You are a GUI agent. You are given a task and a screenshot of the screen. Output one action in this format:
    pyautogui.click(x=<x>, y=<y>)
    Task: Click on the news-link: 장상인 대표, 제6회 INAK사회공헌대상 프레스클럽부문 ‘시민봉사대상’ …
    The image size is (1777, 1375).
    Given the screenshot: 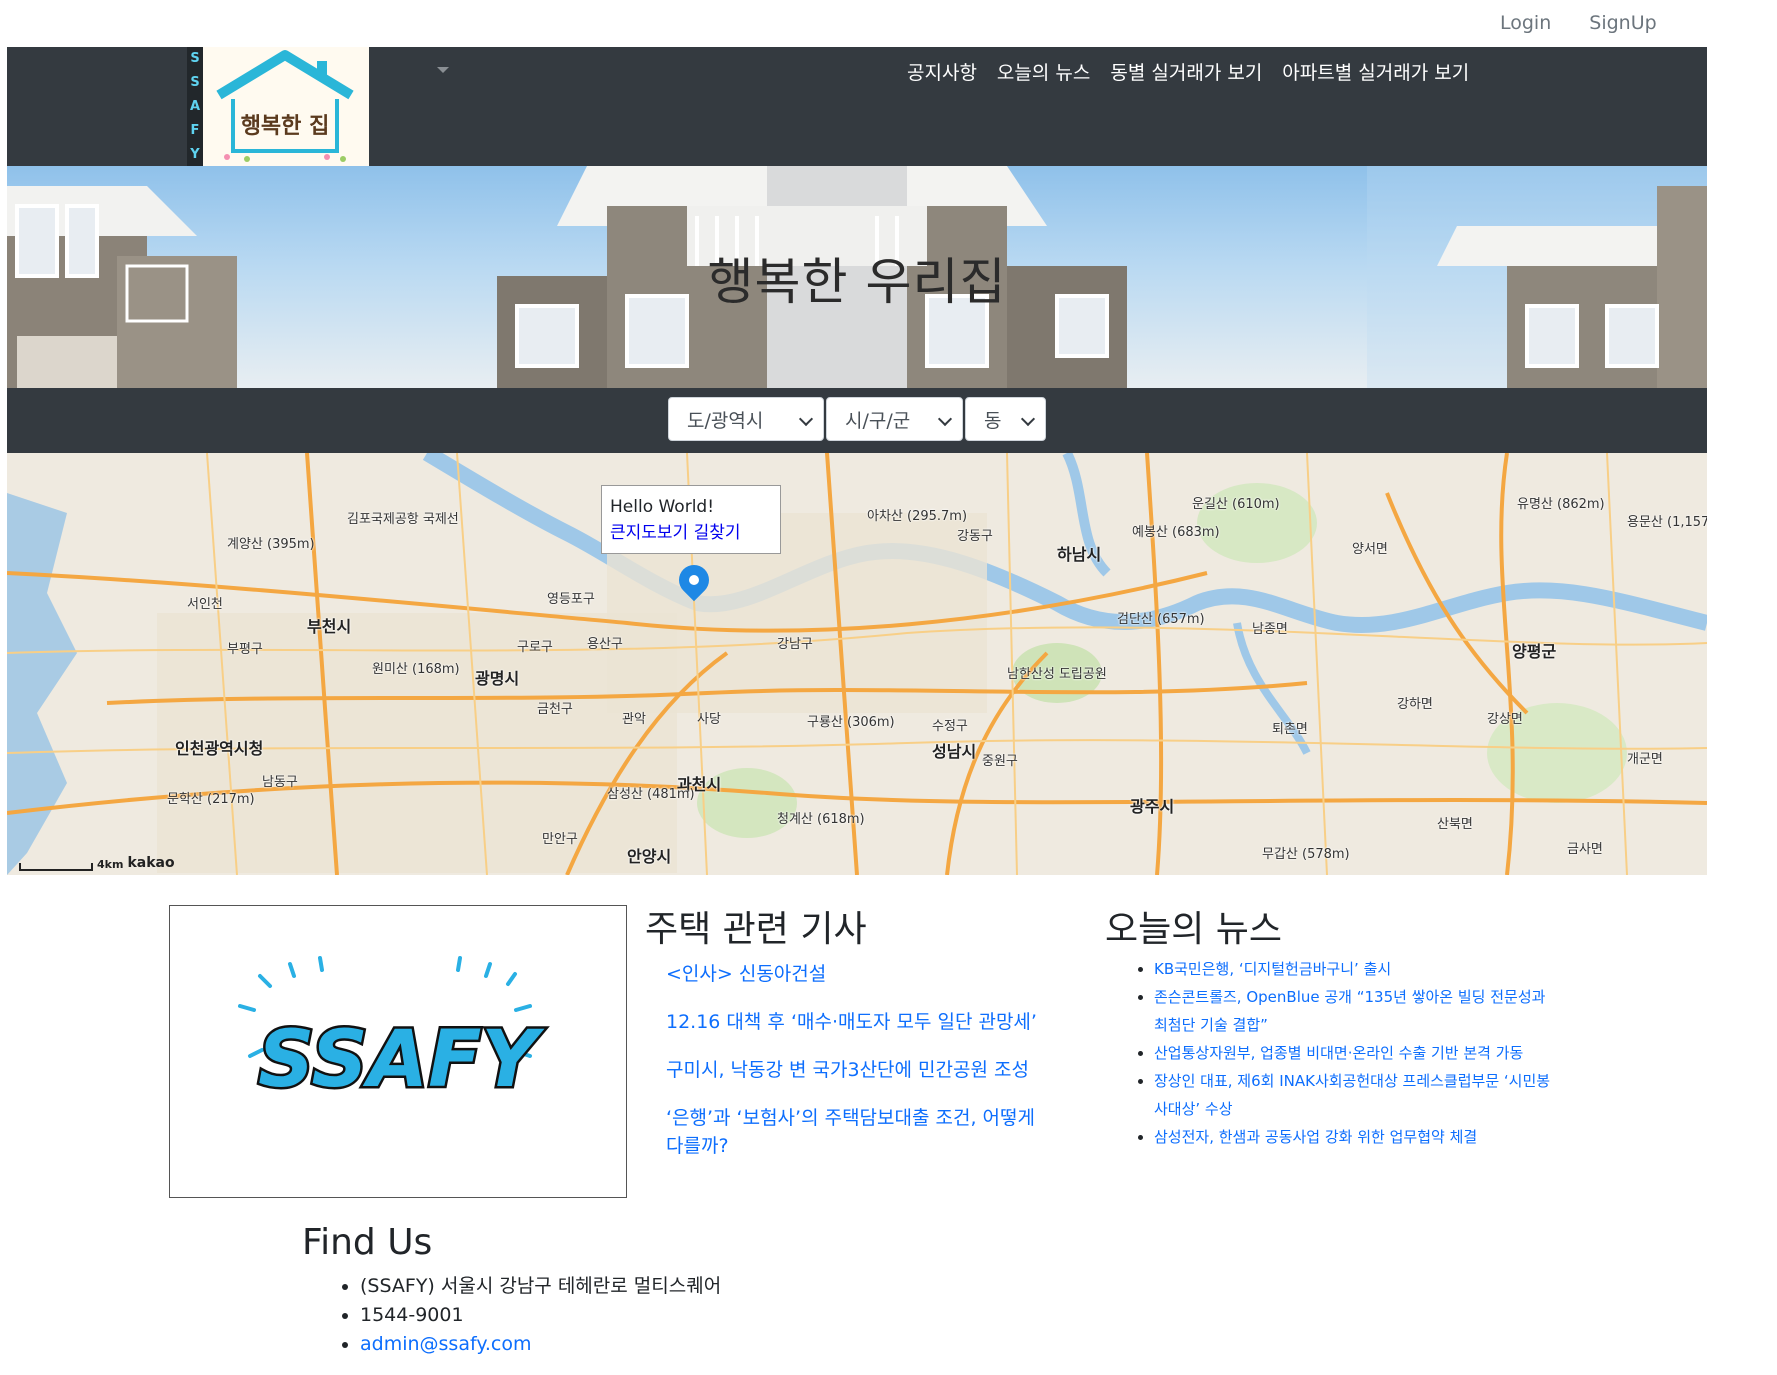 What is the action you would take?
    pyautogui.click(x=1352, y=1095)
    